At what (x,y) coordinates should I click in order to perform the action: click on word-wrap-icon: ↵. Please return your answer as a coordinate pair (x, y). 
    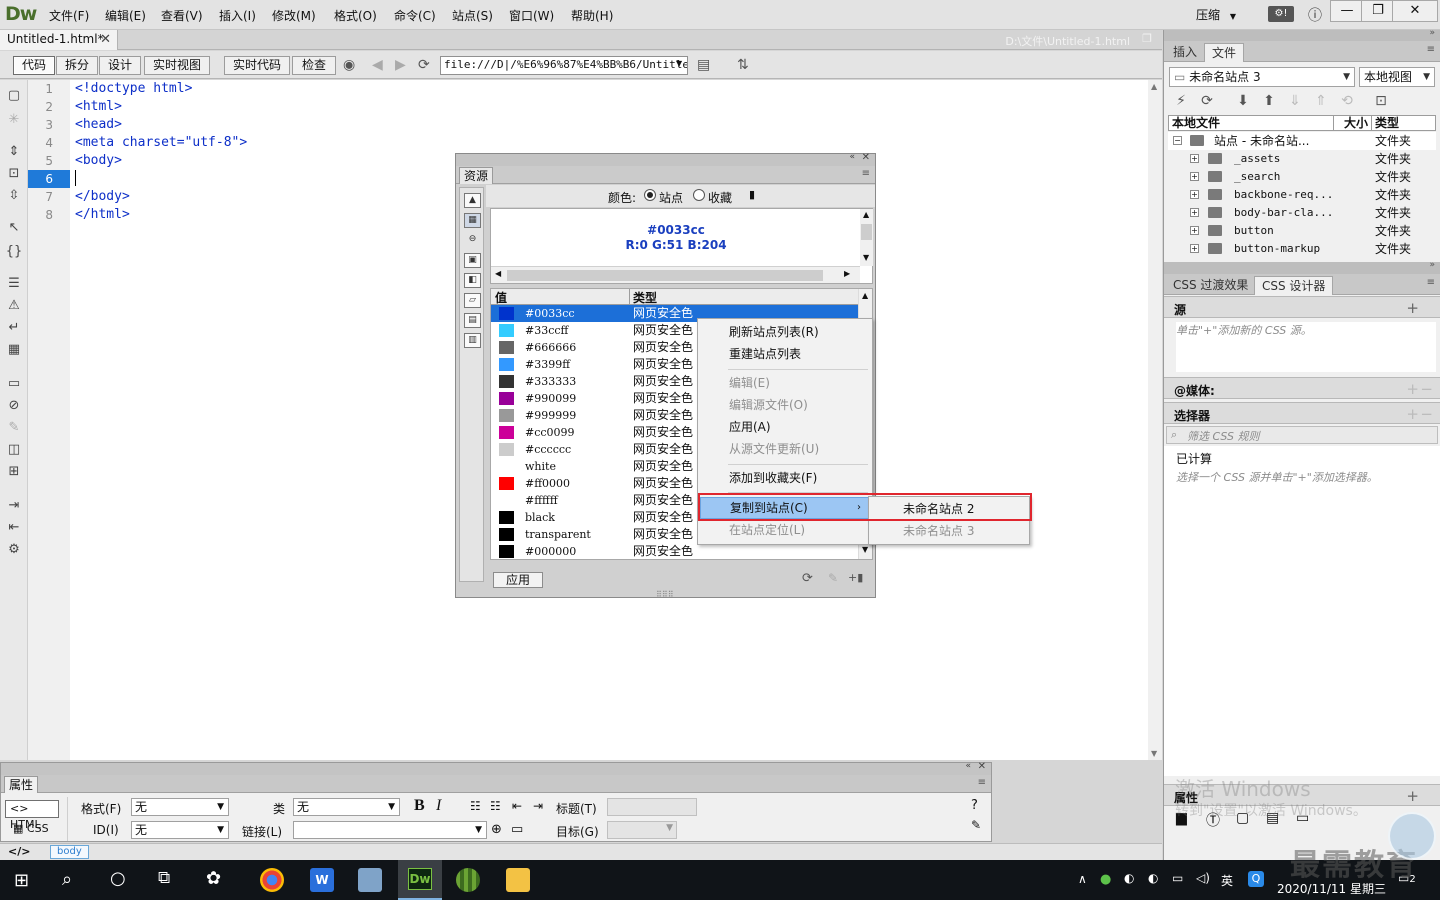
    Looking at the image, I should click on (14, 328).